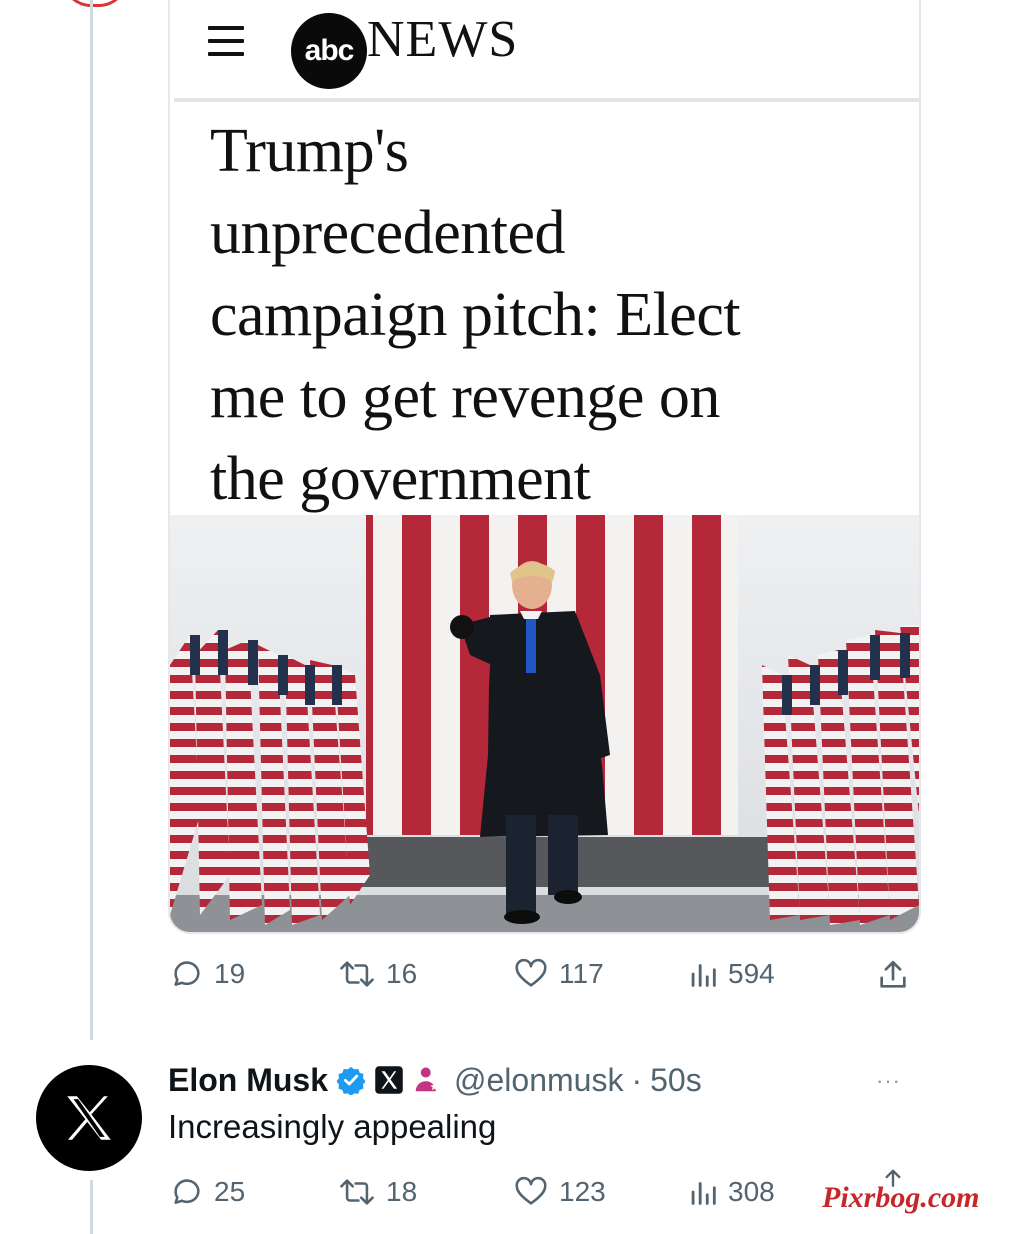 This screenshot has height=1234, width=1024. Describe the element at coordinates (443, 39) in the screenshot. I see `news-wordmark: NEWS` at that location.